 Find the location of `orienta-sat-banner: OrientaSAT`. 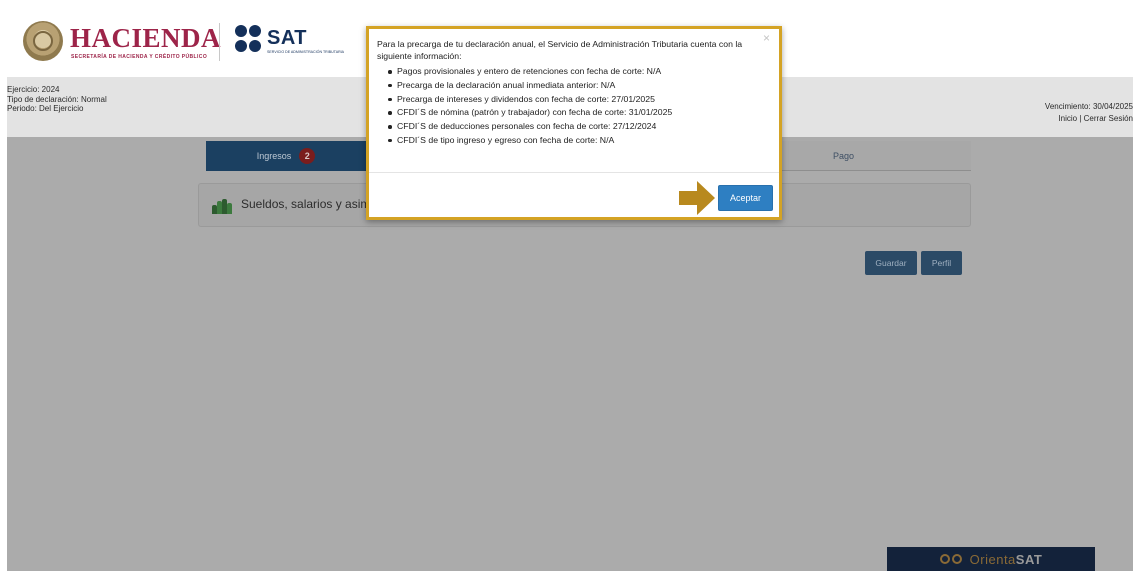

orienta-sat-banner: OrientaSAT is located at coordinates (991, 559).